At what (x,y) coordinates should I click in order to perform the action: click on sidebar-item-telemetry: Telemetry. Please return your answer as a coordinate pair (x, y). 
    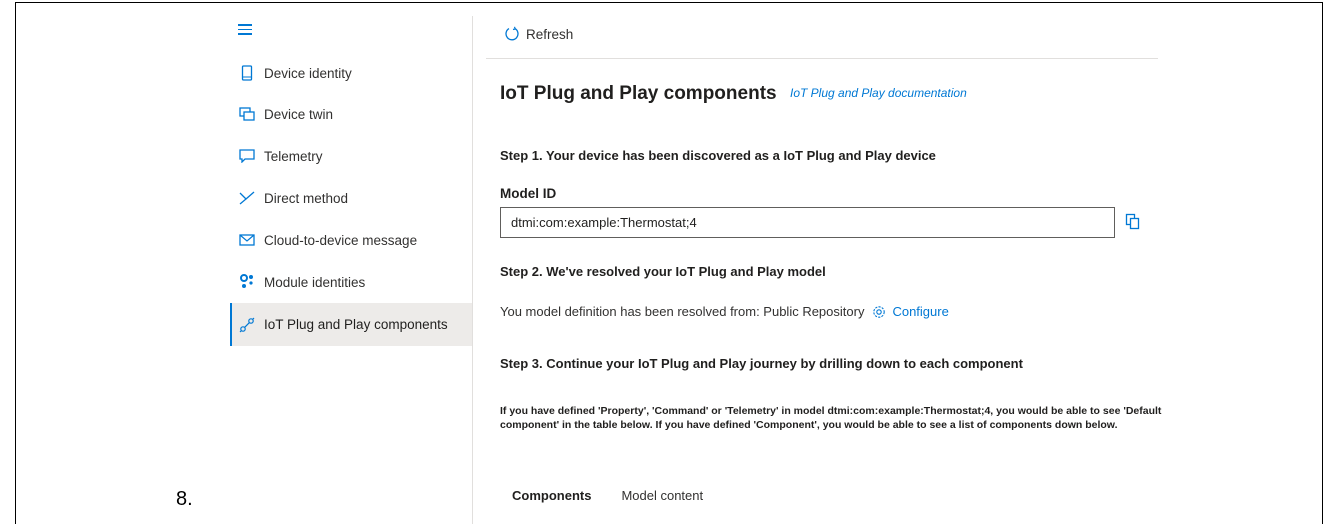
    Looking at the image, I should click on (351, 156).